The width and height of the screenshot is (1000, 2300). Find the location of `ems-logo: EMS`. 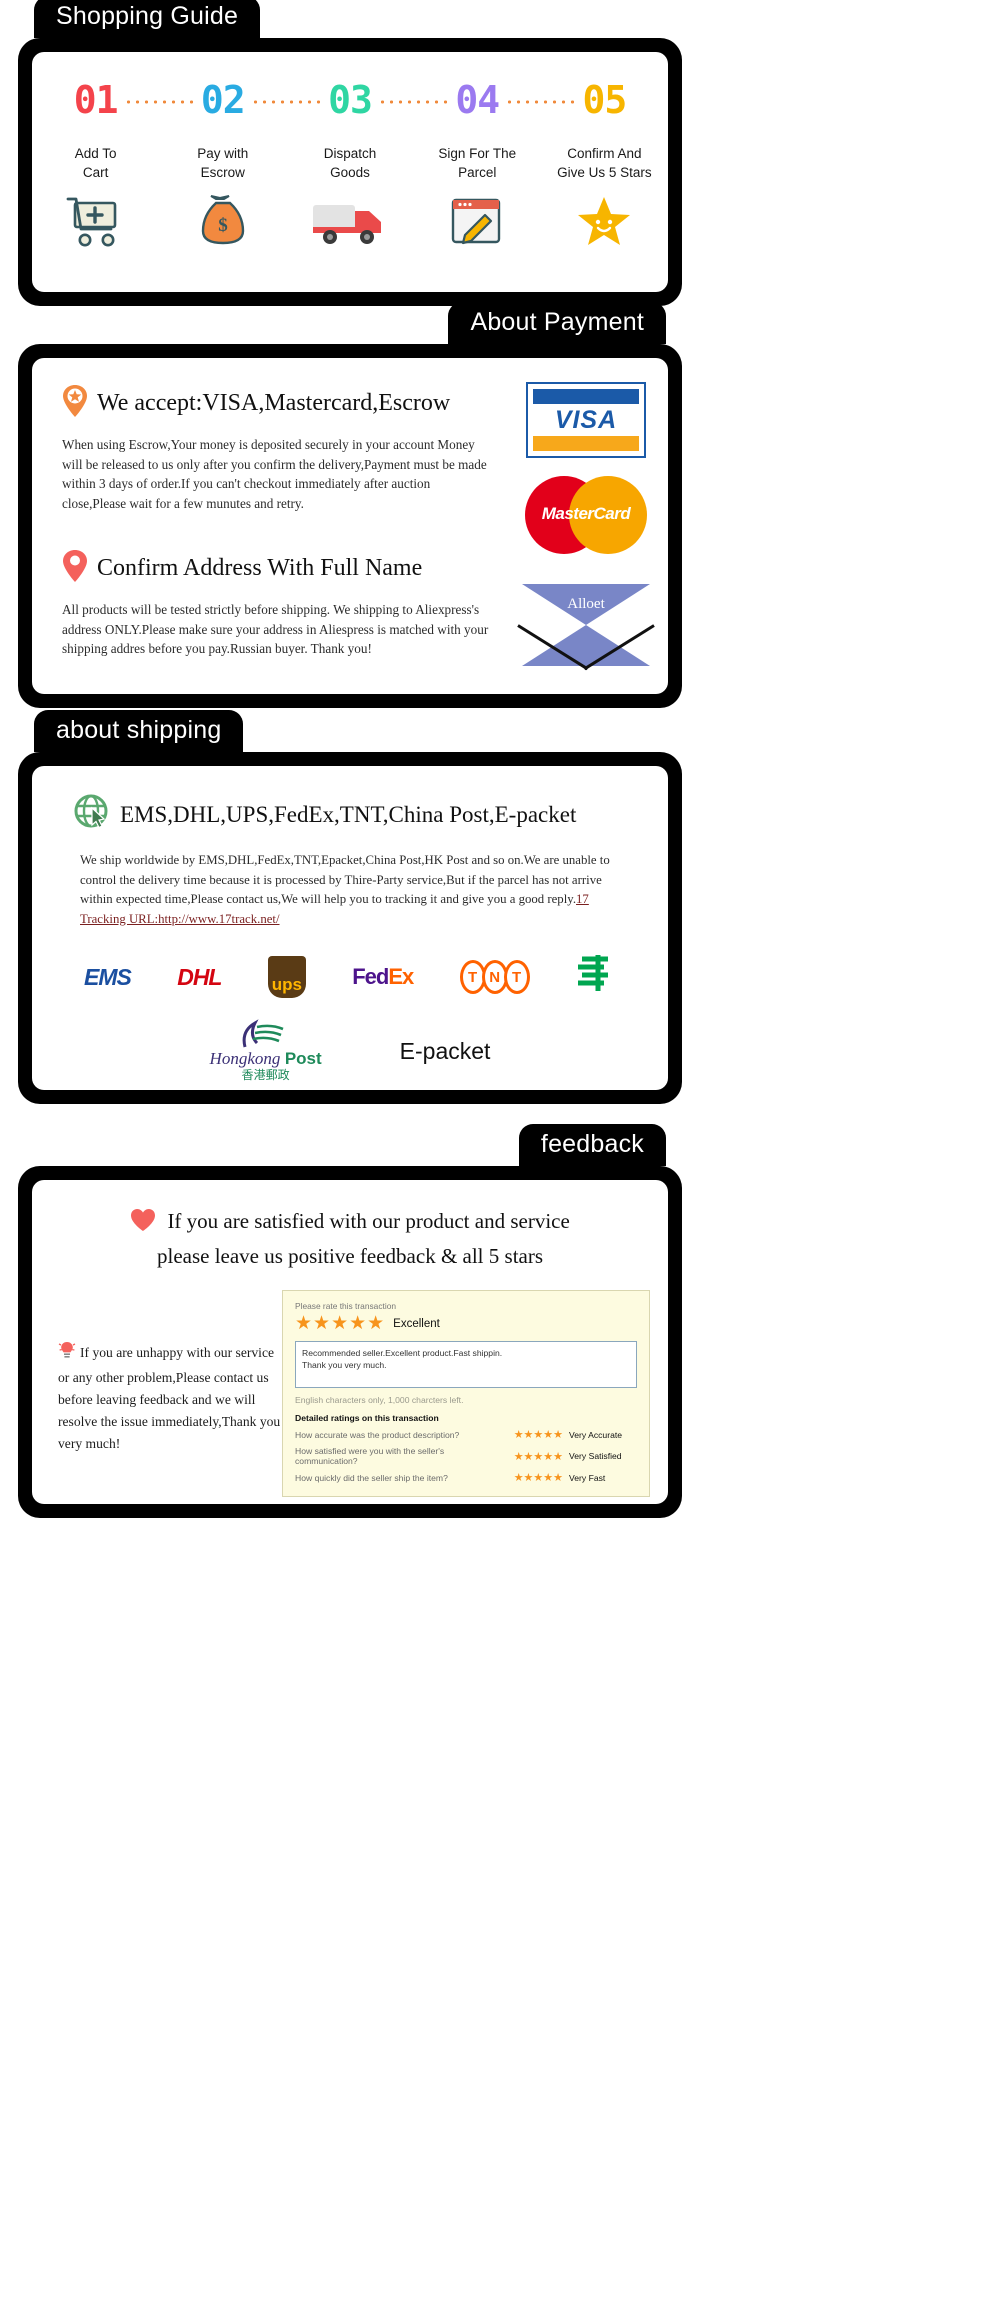

ems-logo: EMS is located at coordinates (108, 976).